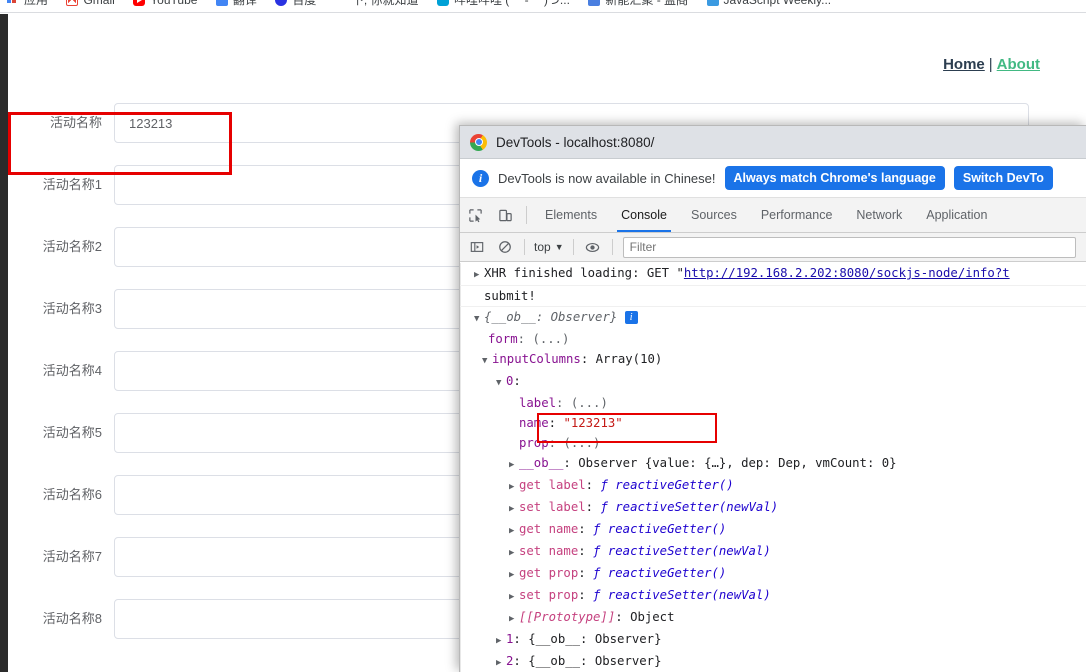 The height and width of the screenshot is (672, 1086). What do you see at coordinates (797, 215) in the screenshot?
I see `tab-performance: Performance` at bounding box center [797, 215].